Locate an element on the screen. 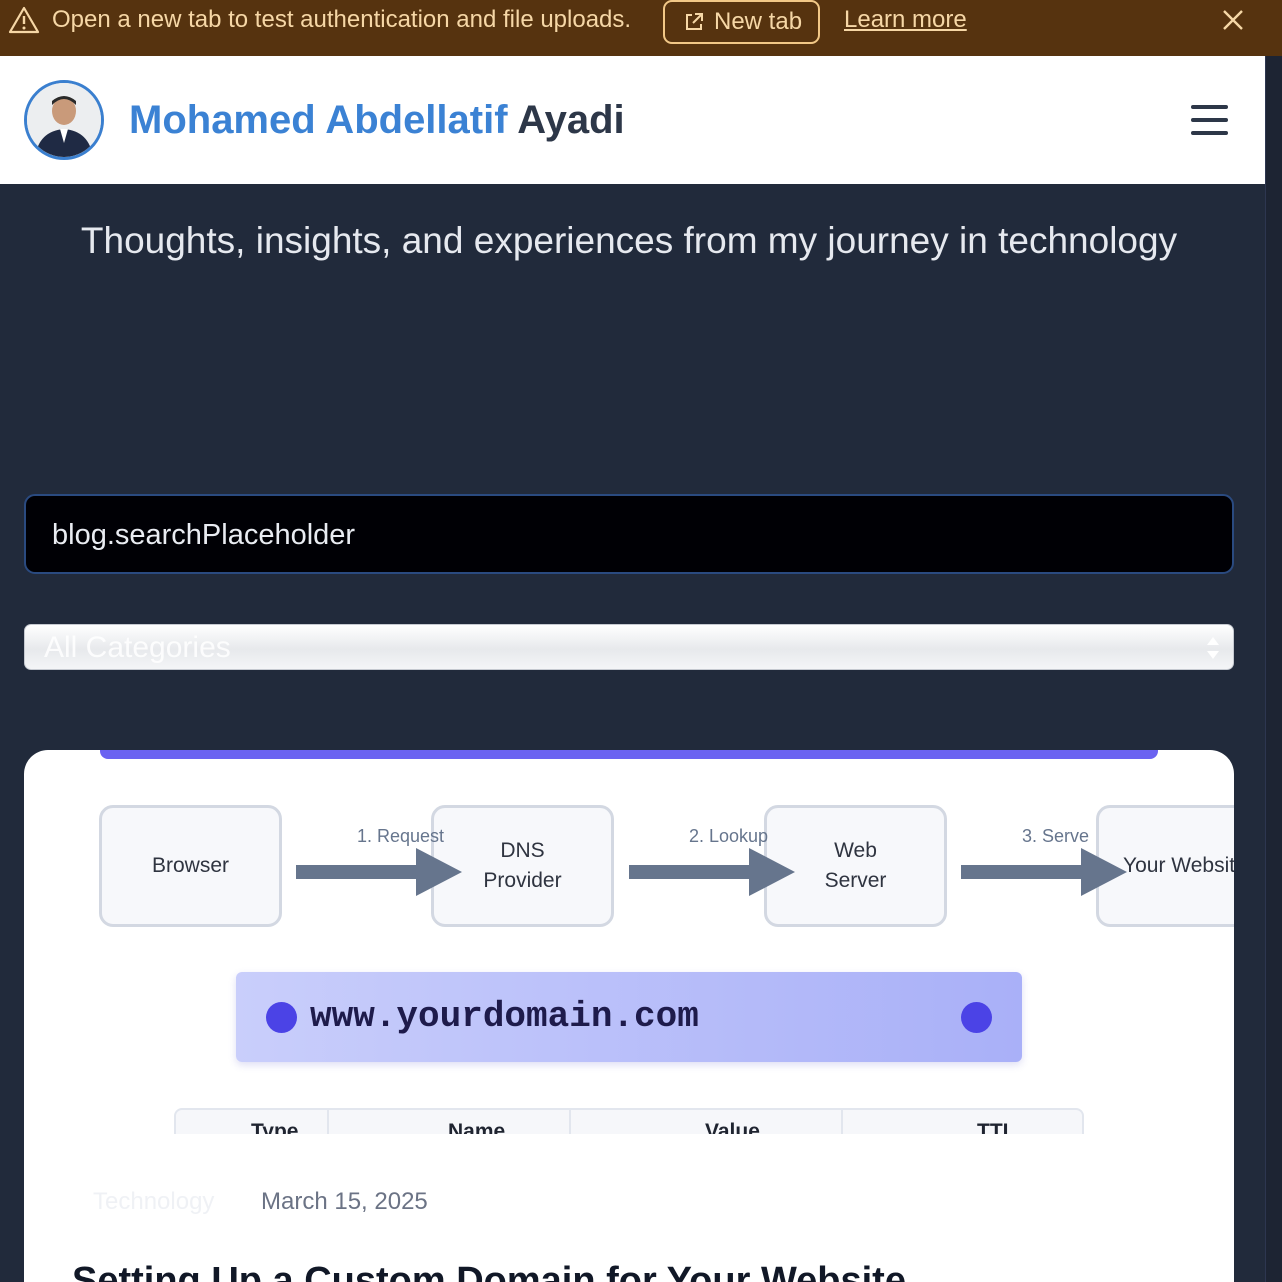  hamburger-menu-icon is located at coordinates (1210, 120).